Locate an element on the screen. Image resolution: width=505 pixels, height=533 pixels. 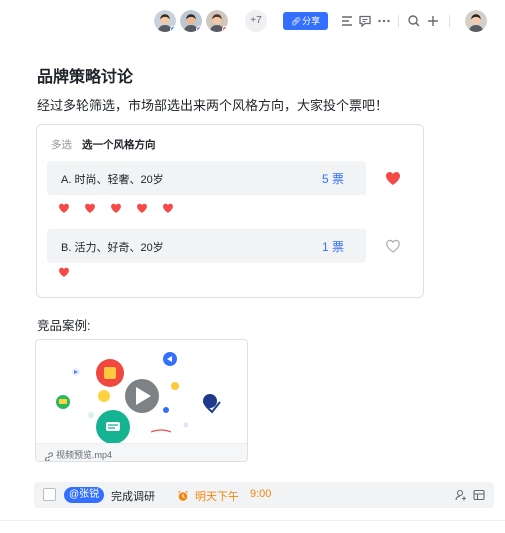
share-button: 🔗︎分享 is located at coordinates (305, 21).